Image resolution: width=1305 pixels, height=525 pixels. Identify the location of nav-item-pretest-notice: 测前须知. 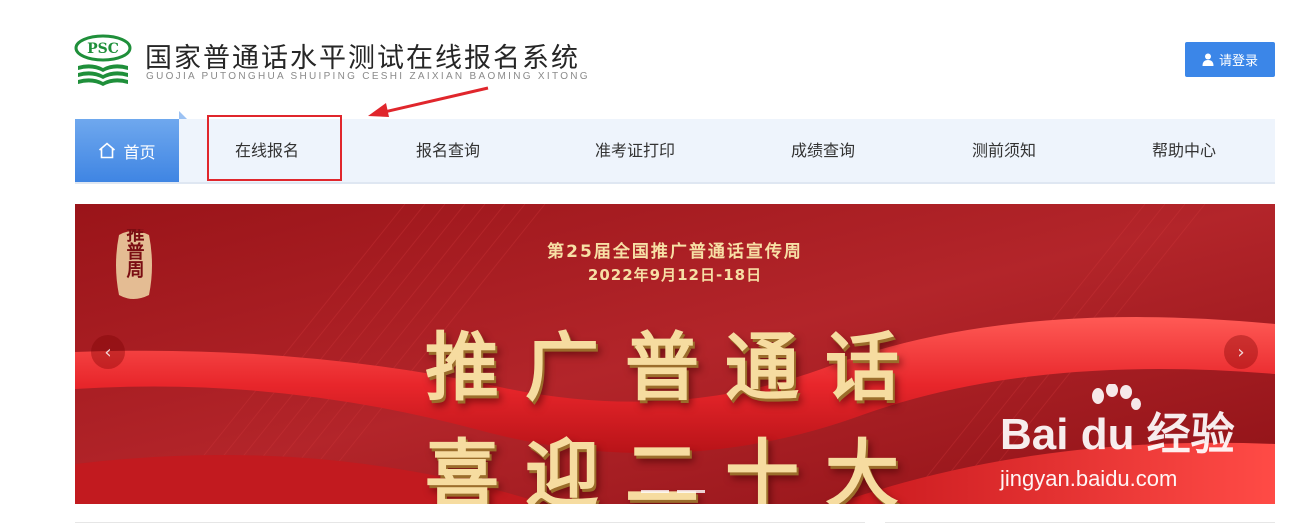
(1004, 150).